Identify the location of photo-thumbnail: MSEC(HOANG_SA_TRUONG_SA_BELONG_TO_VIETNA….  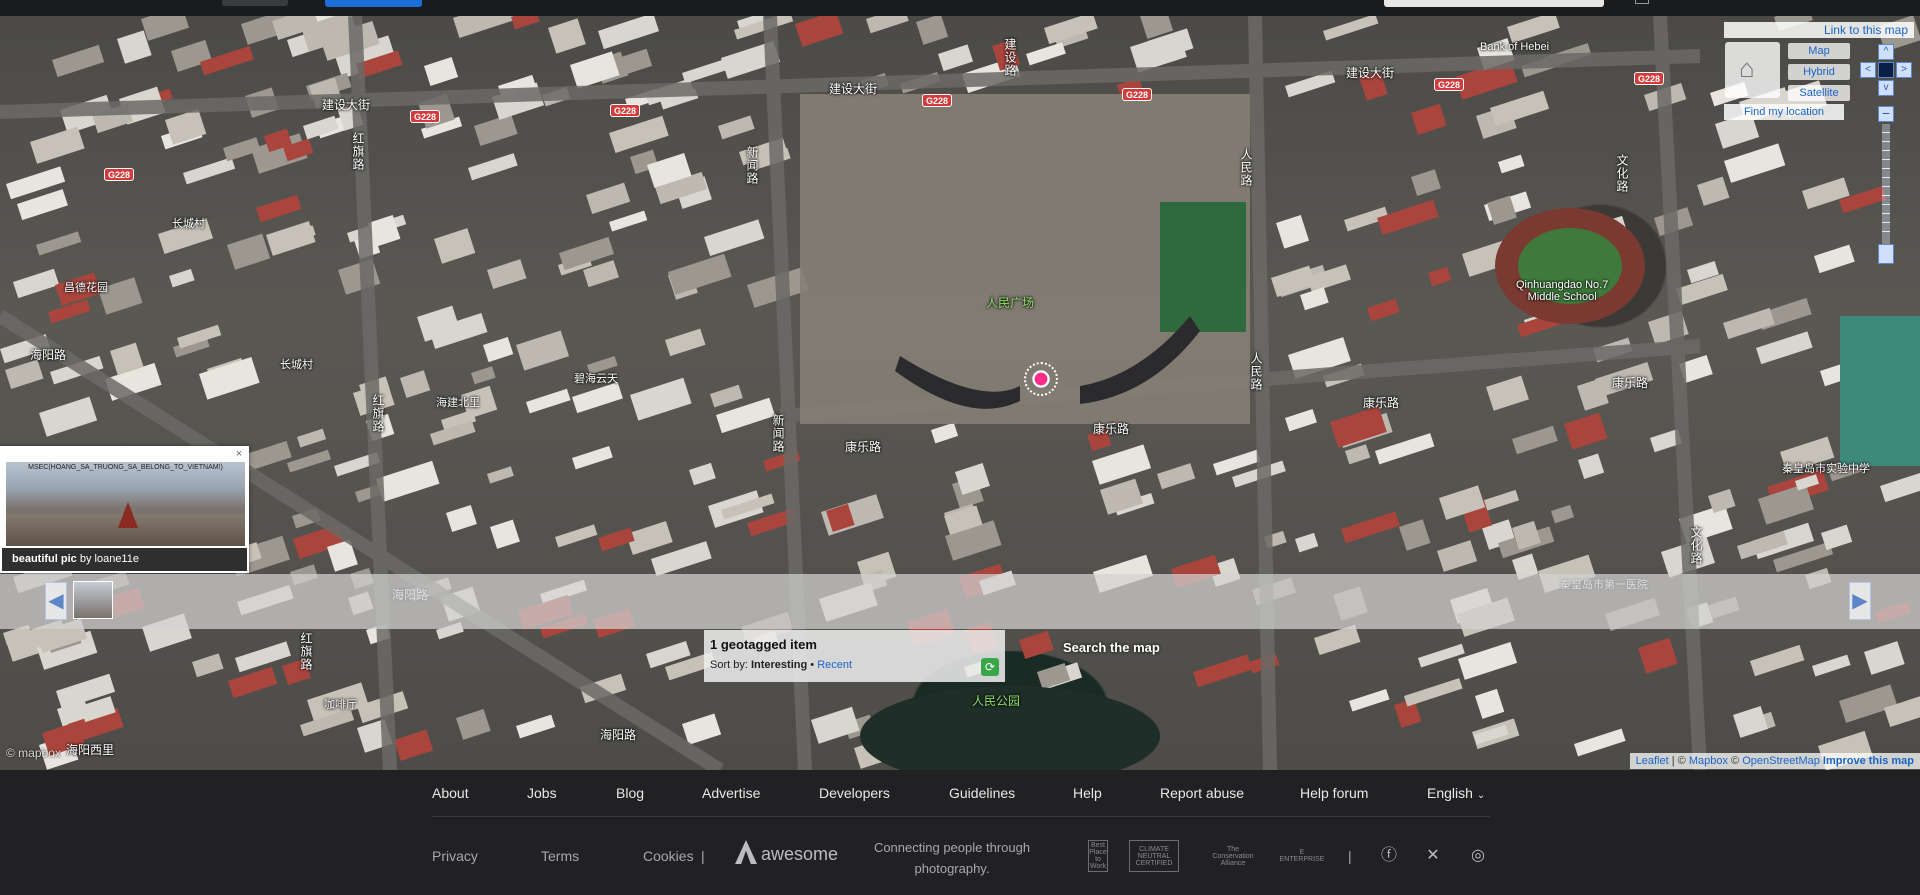
(125, 504).